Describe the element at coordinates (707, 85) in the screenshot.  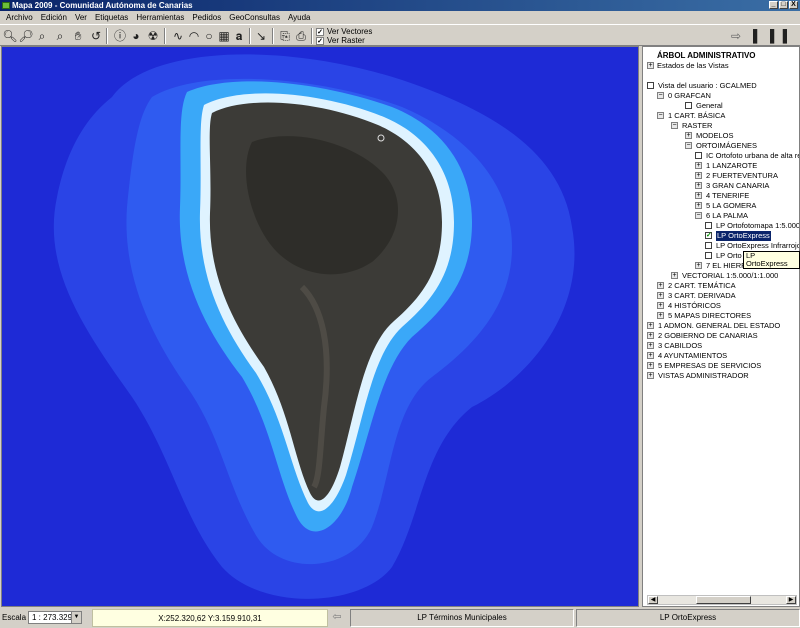
I see `tree-node-label: Vista del usuario : GCALMED` at that location.